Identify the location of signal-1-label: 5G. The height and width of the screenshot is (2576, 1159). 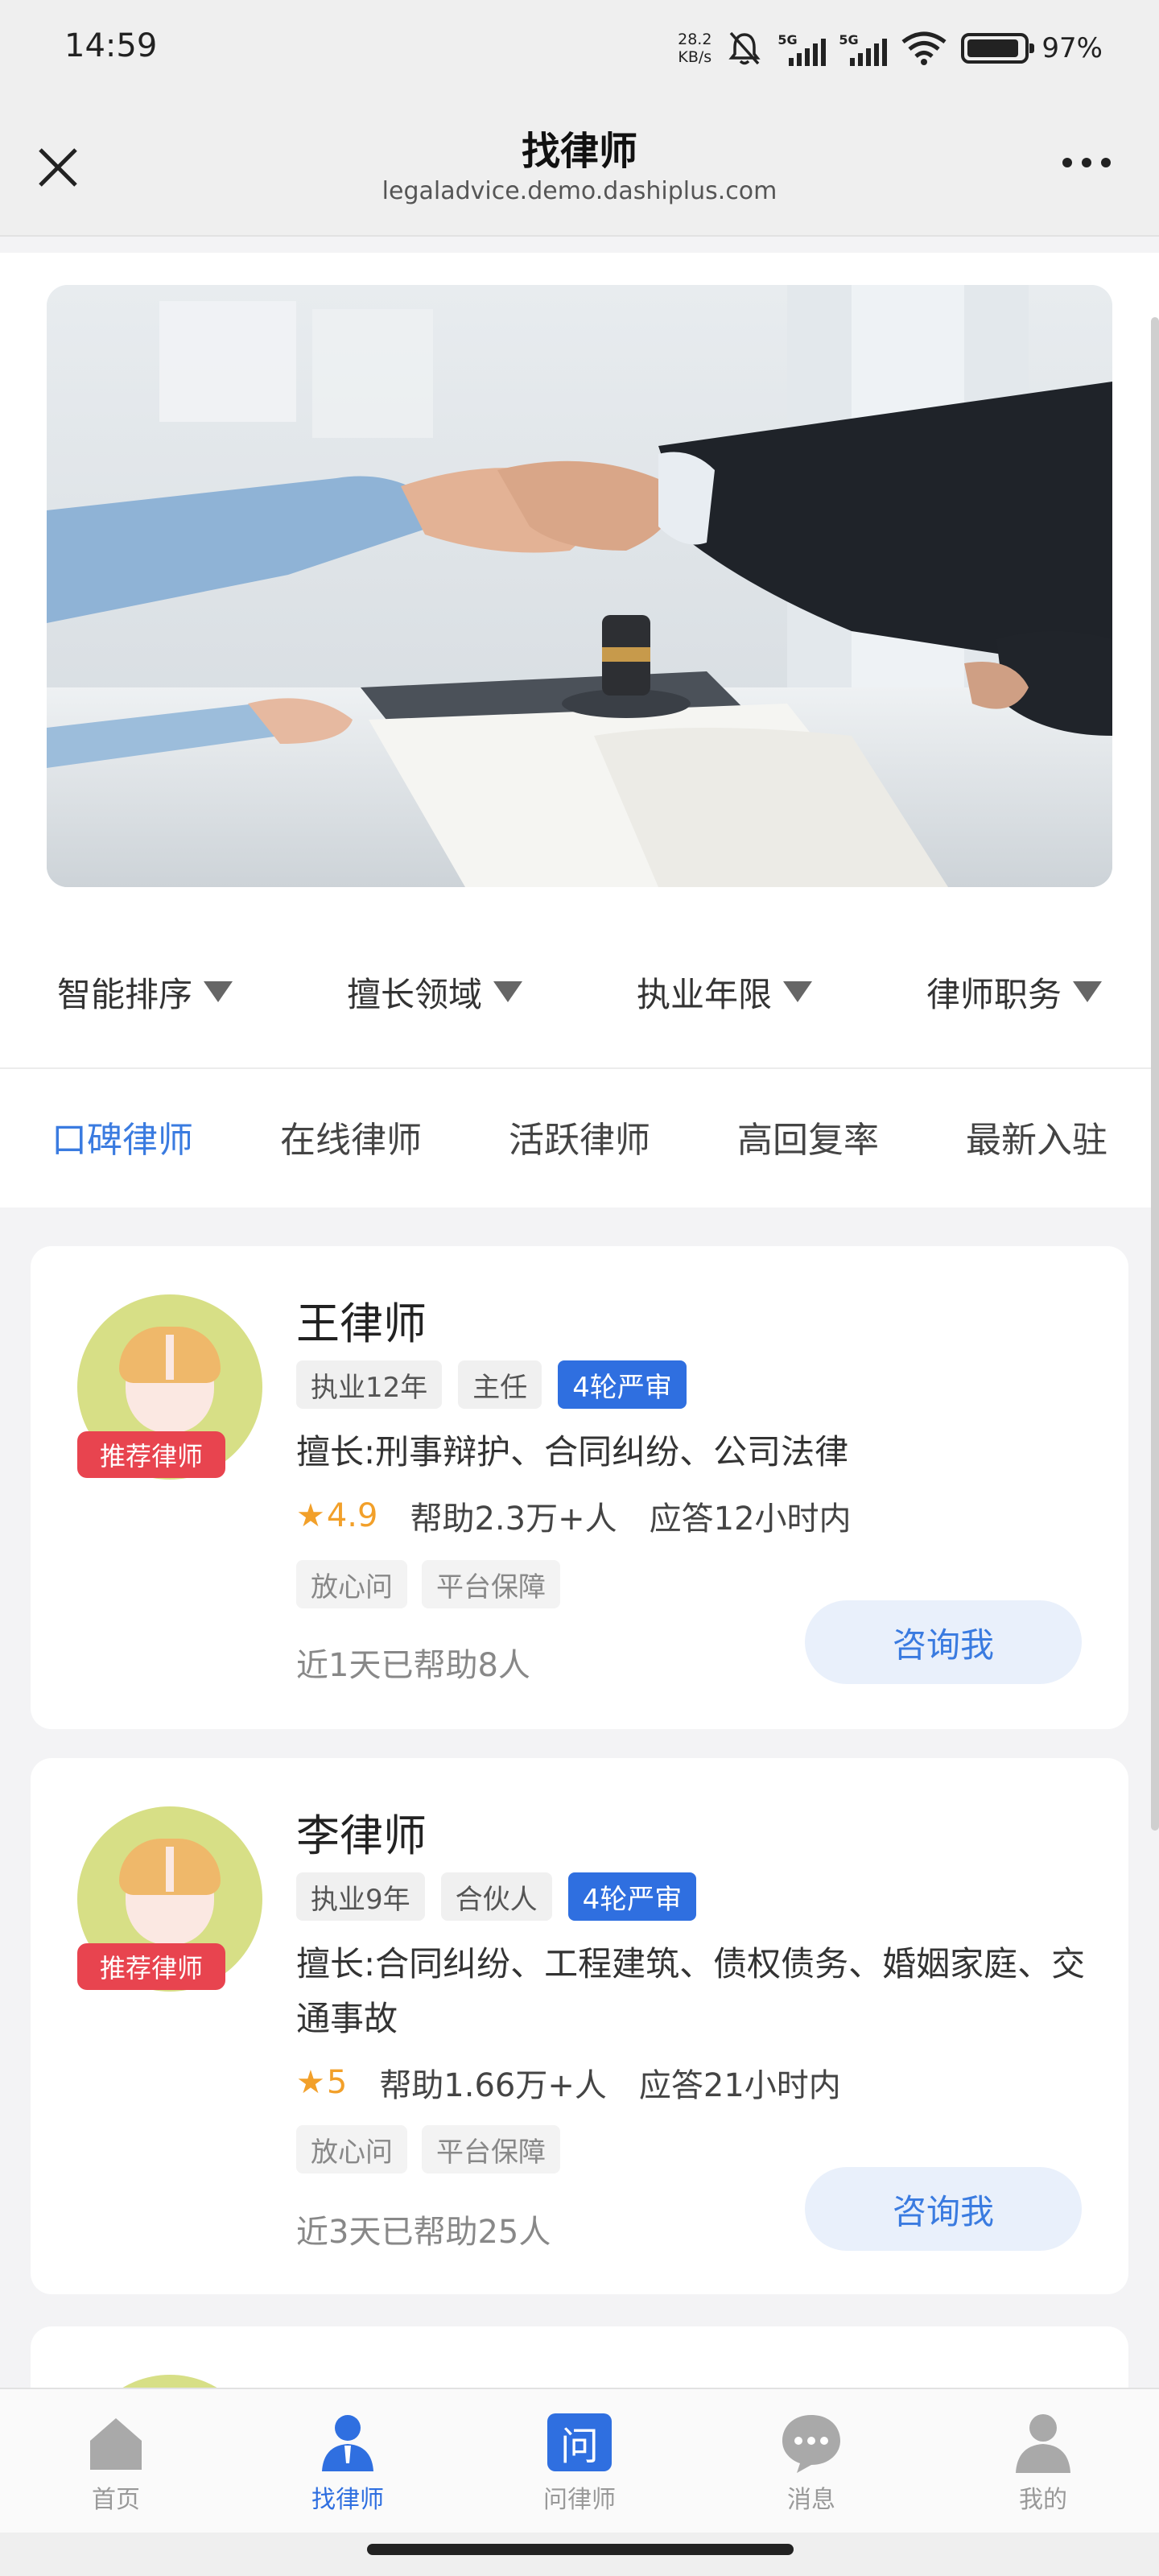
(787, 39).